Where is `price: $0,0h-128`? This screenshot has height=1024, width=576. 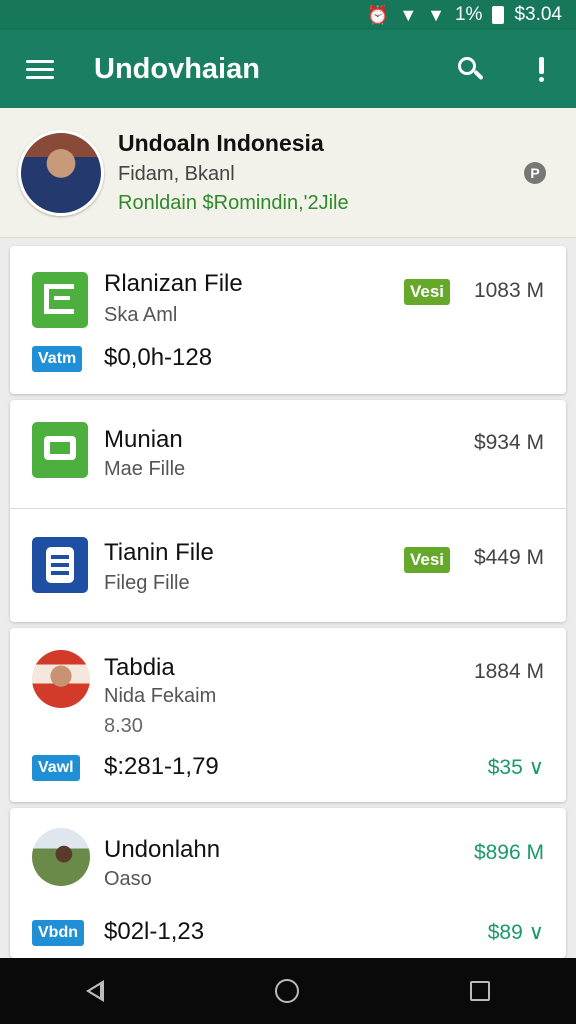
price: $0,0h-128 is located at coordinates (158, 357).